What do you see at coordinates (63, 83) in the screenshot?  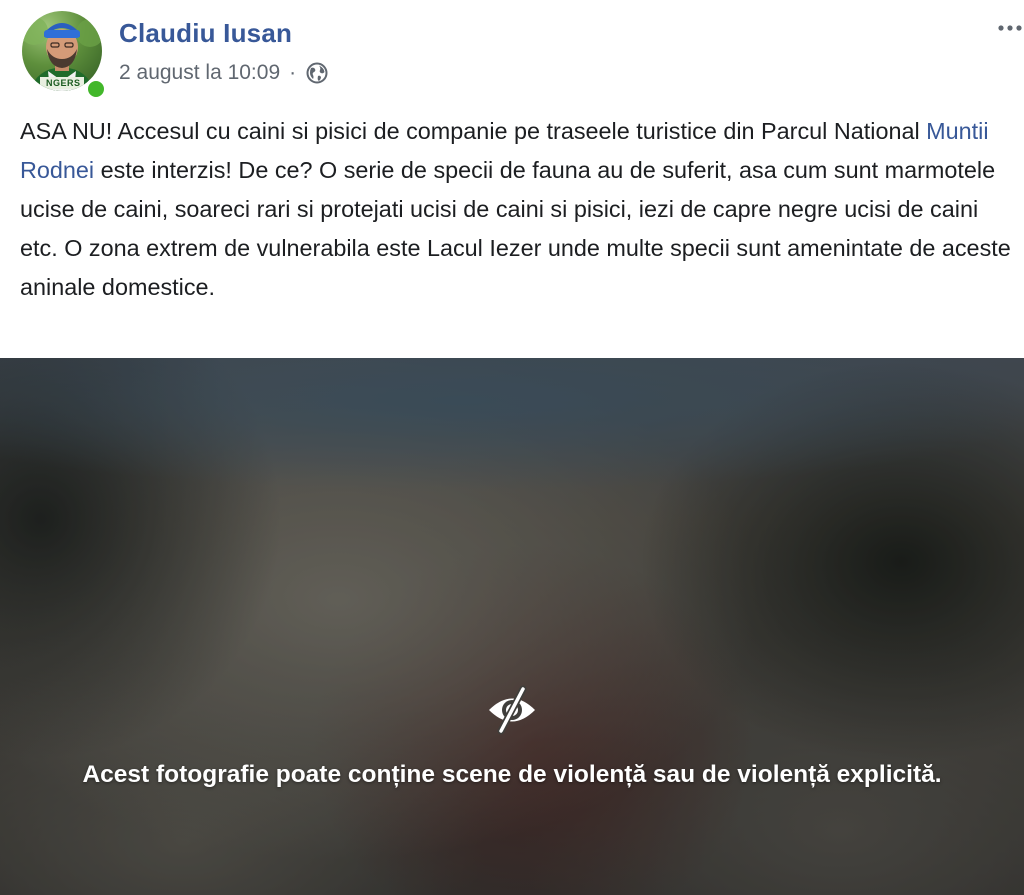 I see `avatar-badge-text: NGERS` at bounding box center [63, 83].